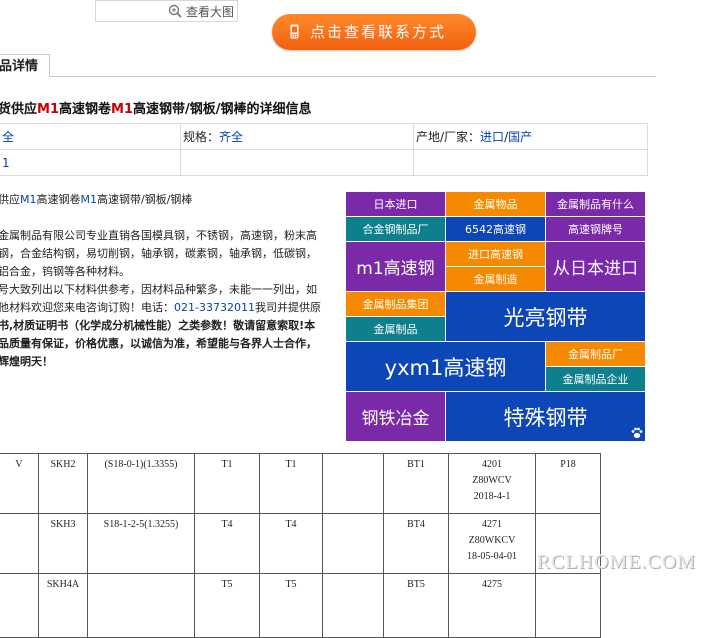 The image size is (702, 638). Describe the element at coordinates (63, 584) in the screenshot. I see `cell-text: SKH4A` at that location.